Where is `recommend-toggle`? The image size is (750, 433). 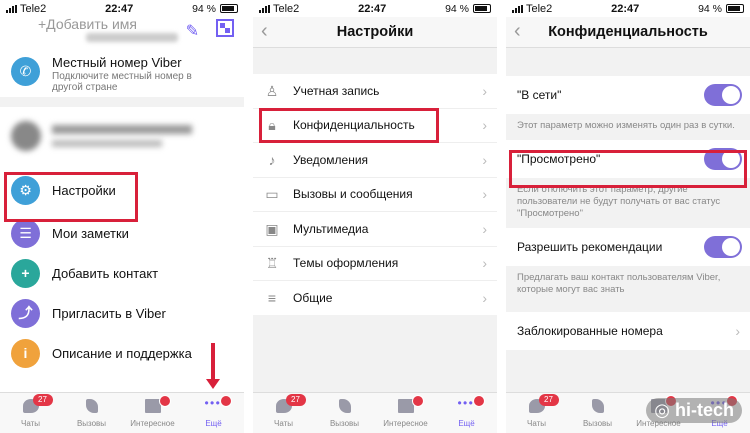
recommend-toggle is located at coordinates (723, 247).